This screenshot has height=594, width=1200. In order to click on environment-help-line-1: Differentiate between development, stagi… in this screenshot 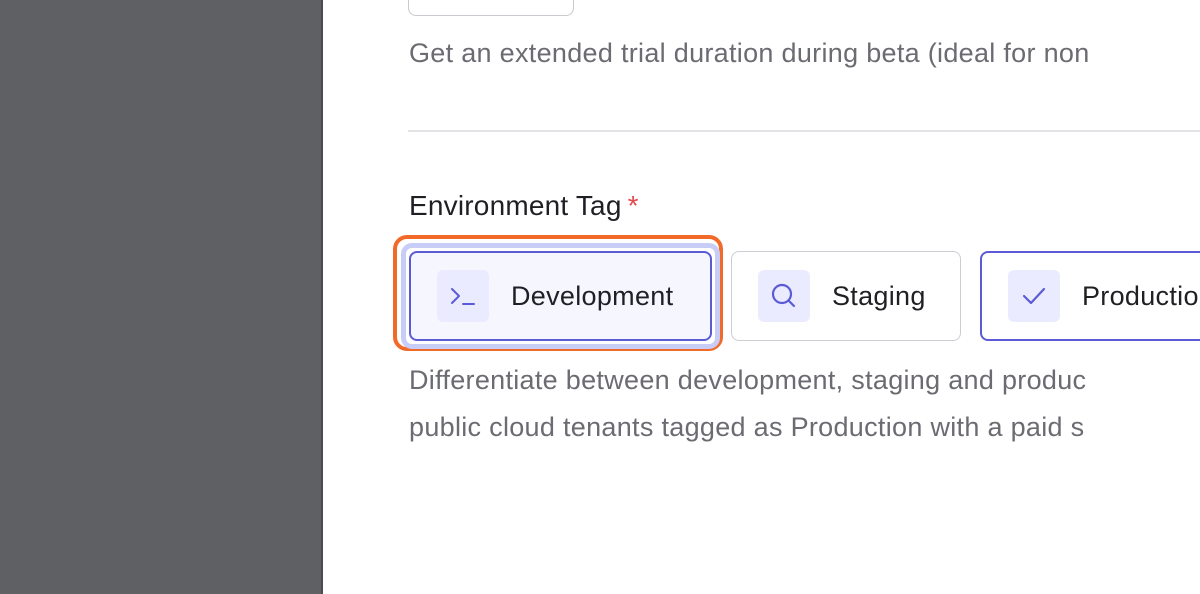, I will do `click(748, 380)`.